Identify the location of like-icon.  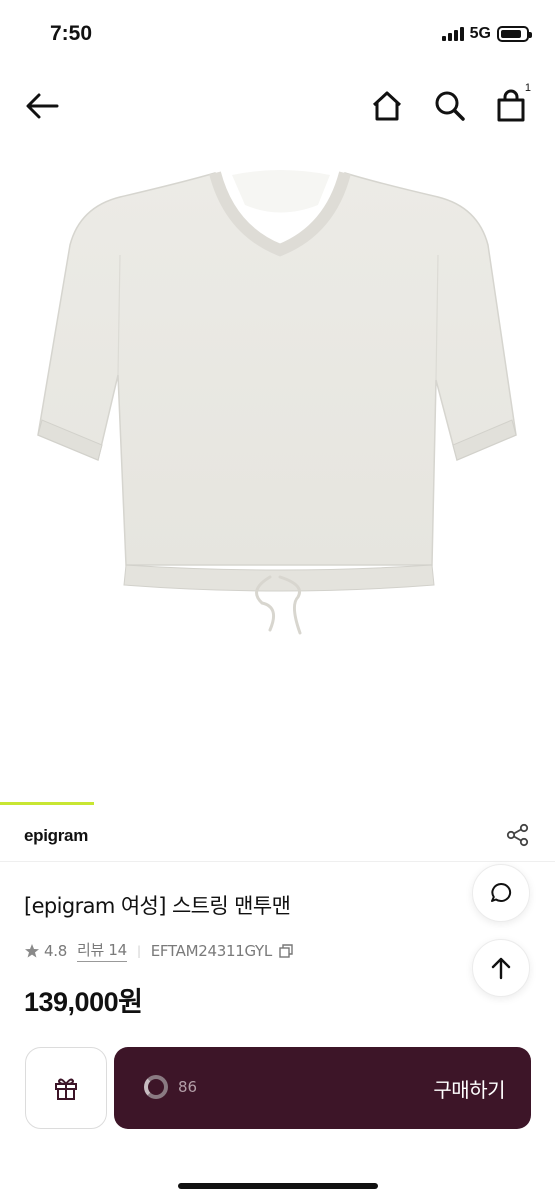
(156, 1087).